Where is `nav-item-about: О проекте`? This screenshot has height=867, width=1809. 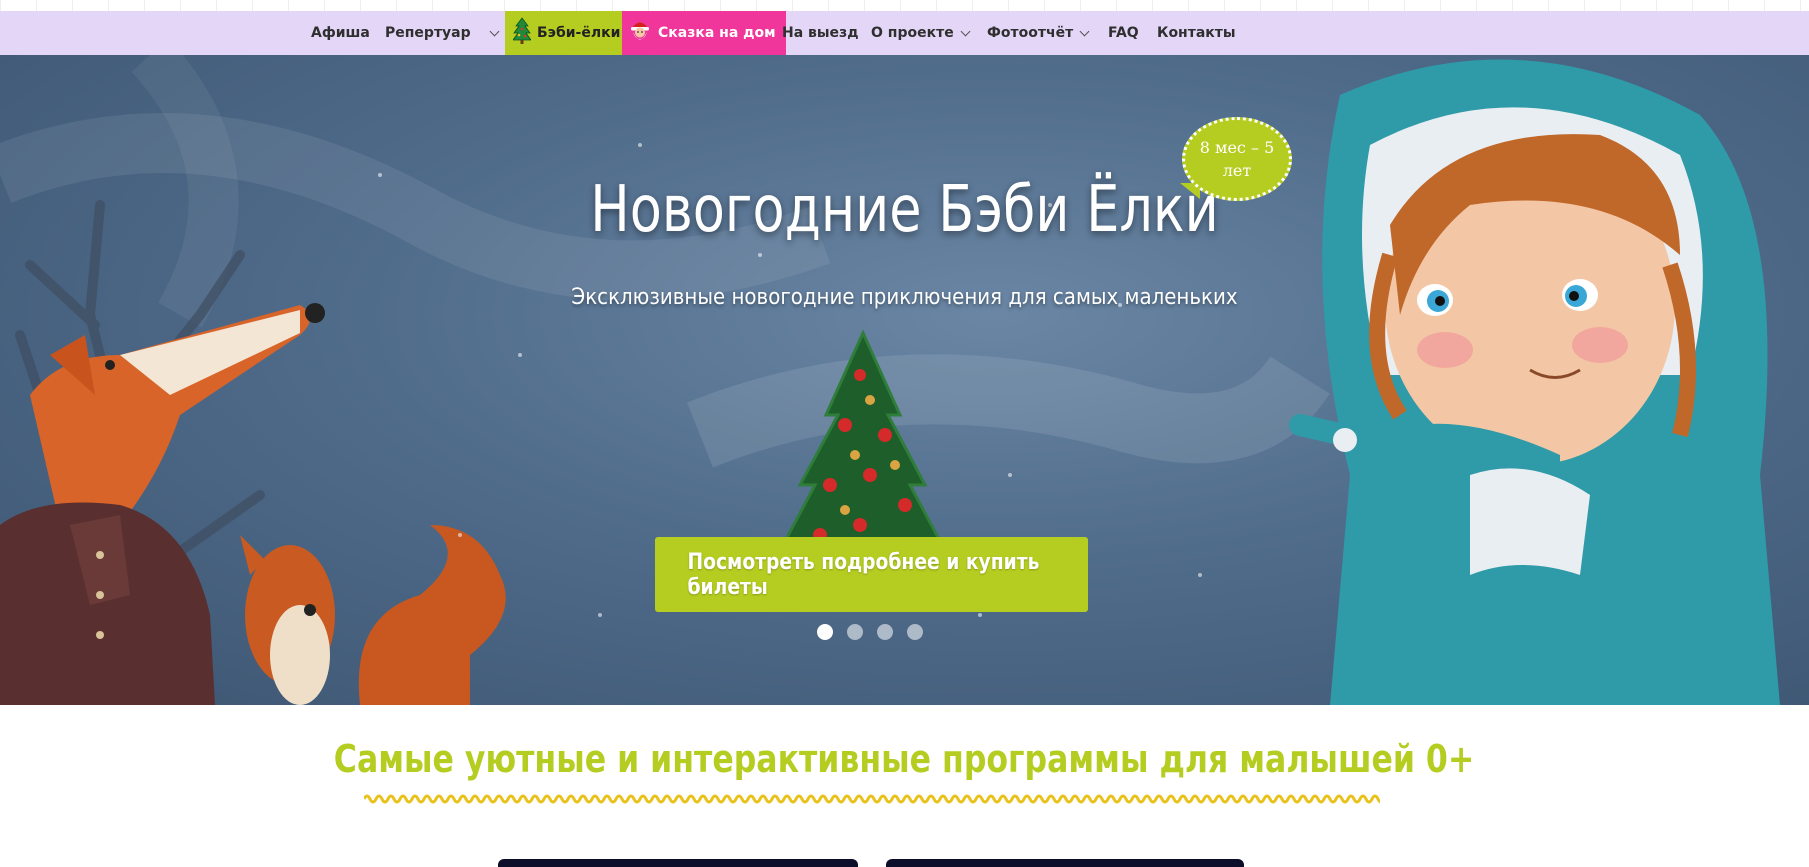 nav-item-about: О проекте is located at coordinates (921, 33).